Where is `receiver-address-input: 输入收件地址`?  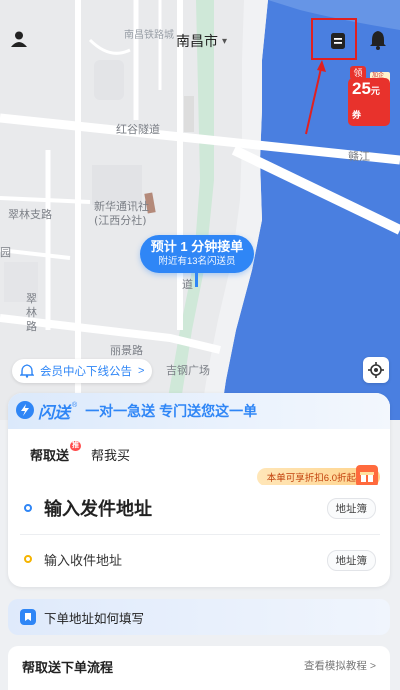 receiver-address-input: 输入收件地址 is located at coordinates (83, 559).